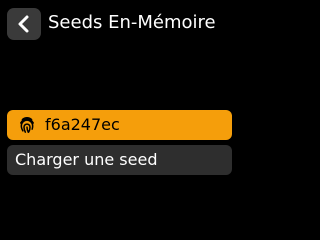  I want to click on chevron-left-icon, so click(24, 24).